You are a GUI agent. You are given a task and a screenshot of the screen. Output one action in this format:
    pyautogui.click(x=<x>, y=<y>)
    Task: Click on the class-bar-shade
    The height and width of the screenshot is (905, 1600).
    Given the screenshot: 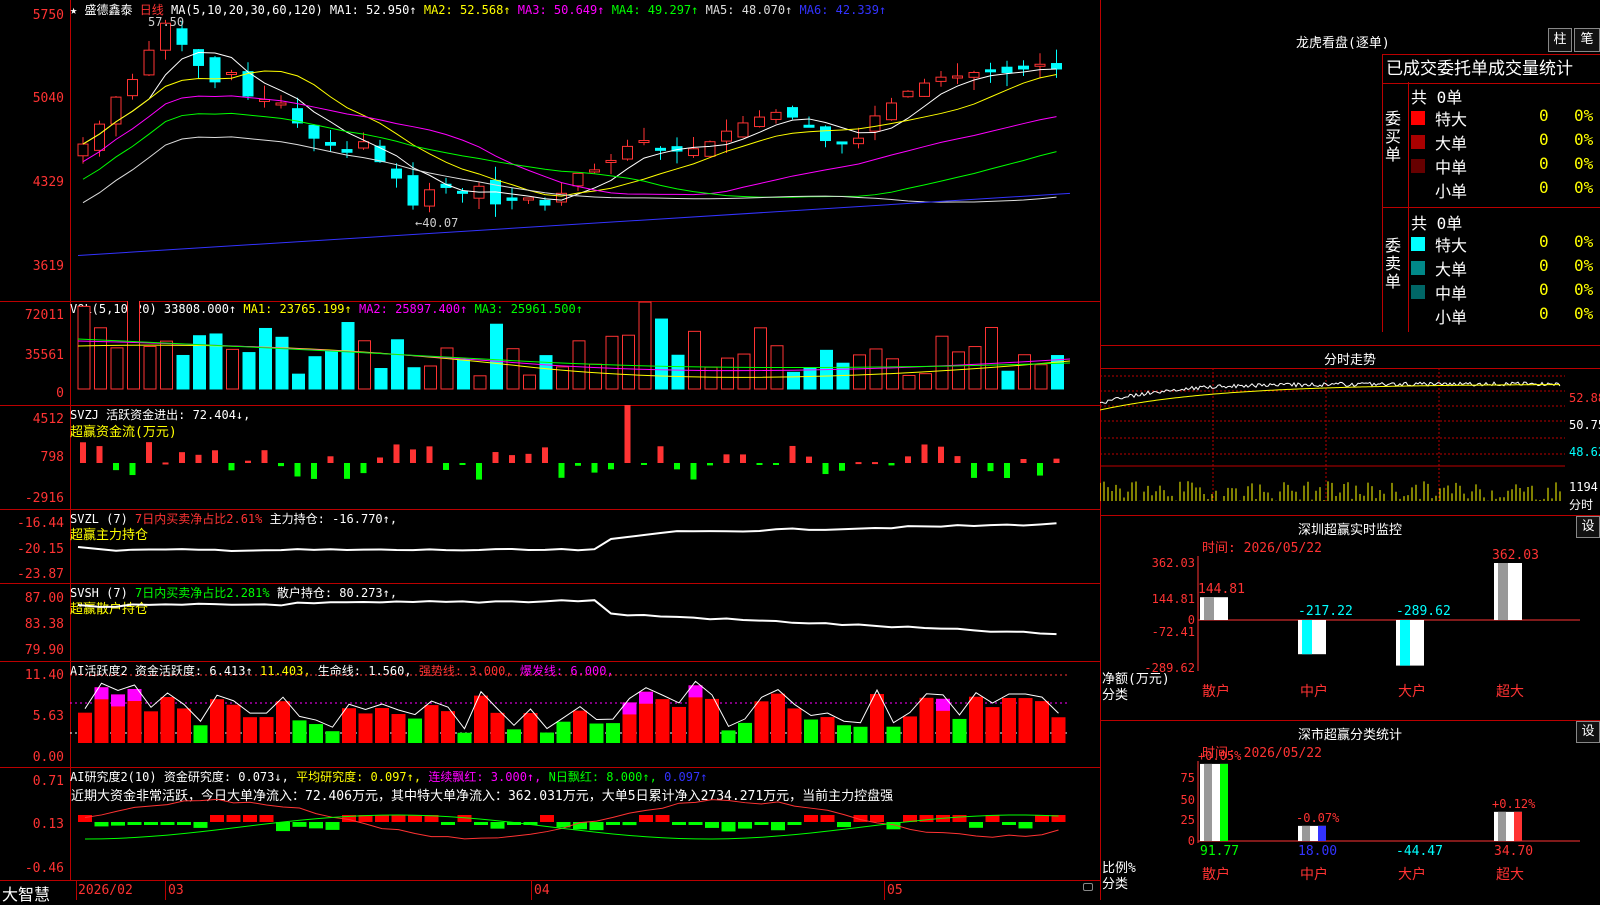 What is the action you would take?
    pyautogui.click(x=1306, y=833)
    